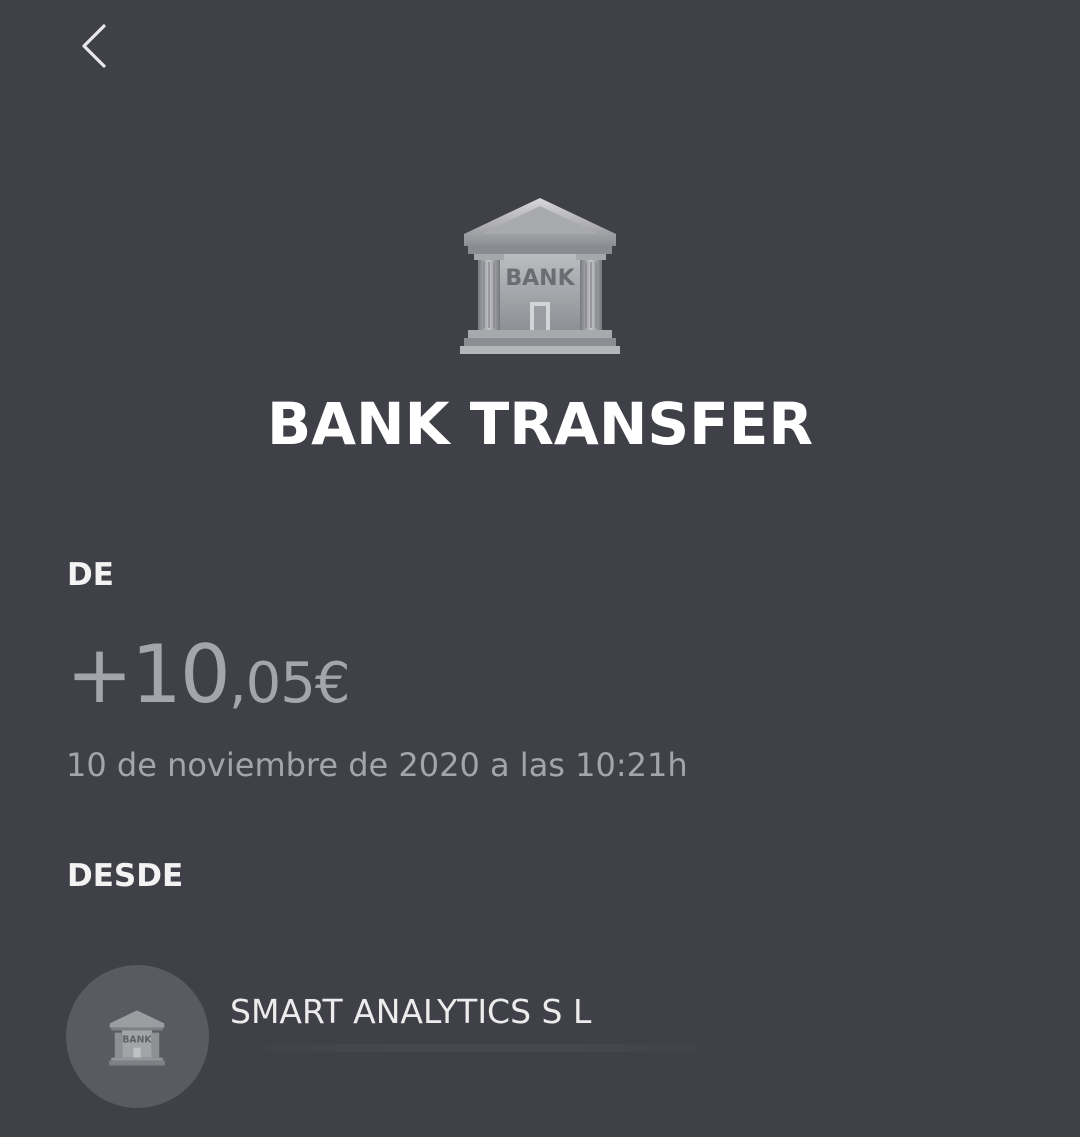 Image resolution: width=1080 pixels, height=1137 pixels. What do you see at coordinates (482, 1048) in the screenshot?
I see `sender-detail-redacted` at bounding box center [482, 1048].